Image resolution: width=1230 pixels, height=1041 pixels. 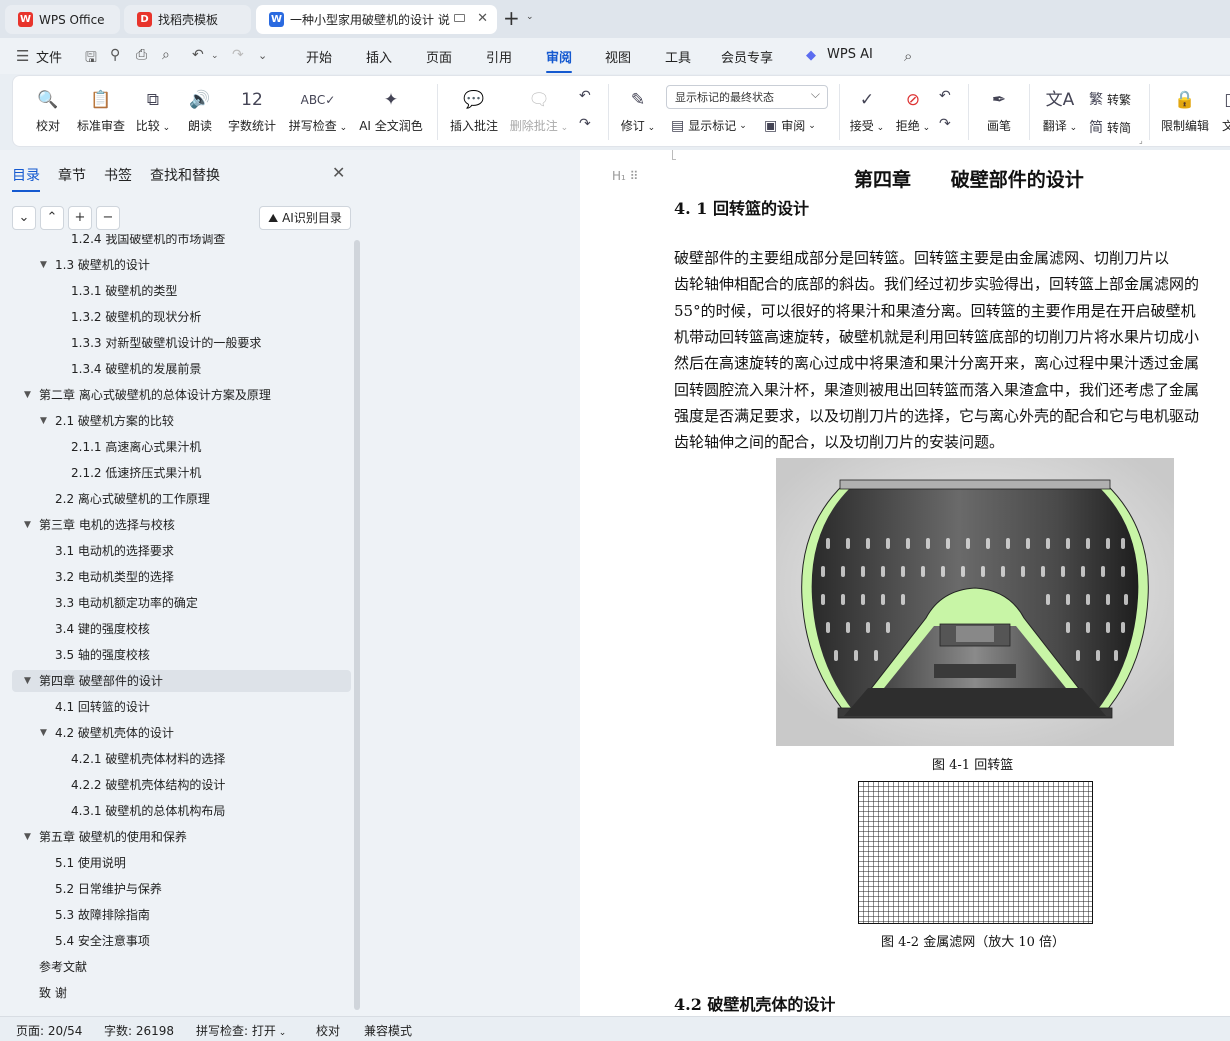 I want to click on restrict-edit-button: 🔒 限制编辑, so click(x=1185, y=110).